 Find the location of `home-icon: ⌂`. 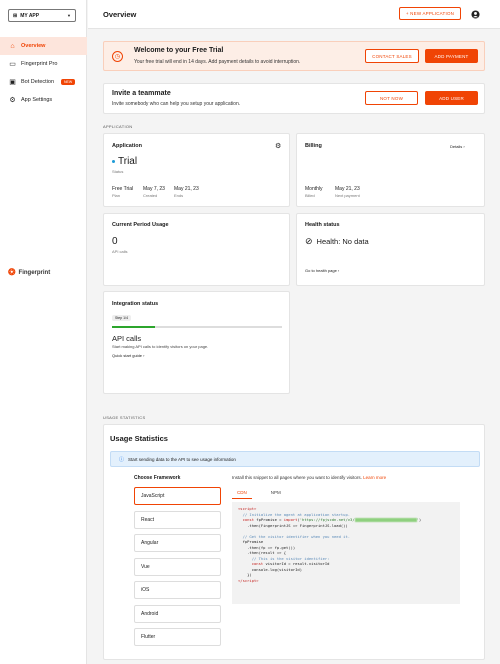

home-icon: ⌂ is located at coordinates (12, 46).